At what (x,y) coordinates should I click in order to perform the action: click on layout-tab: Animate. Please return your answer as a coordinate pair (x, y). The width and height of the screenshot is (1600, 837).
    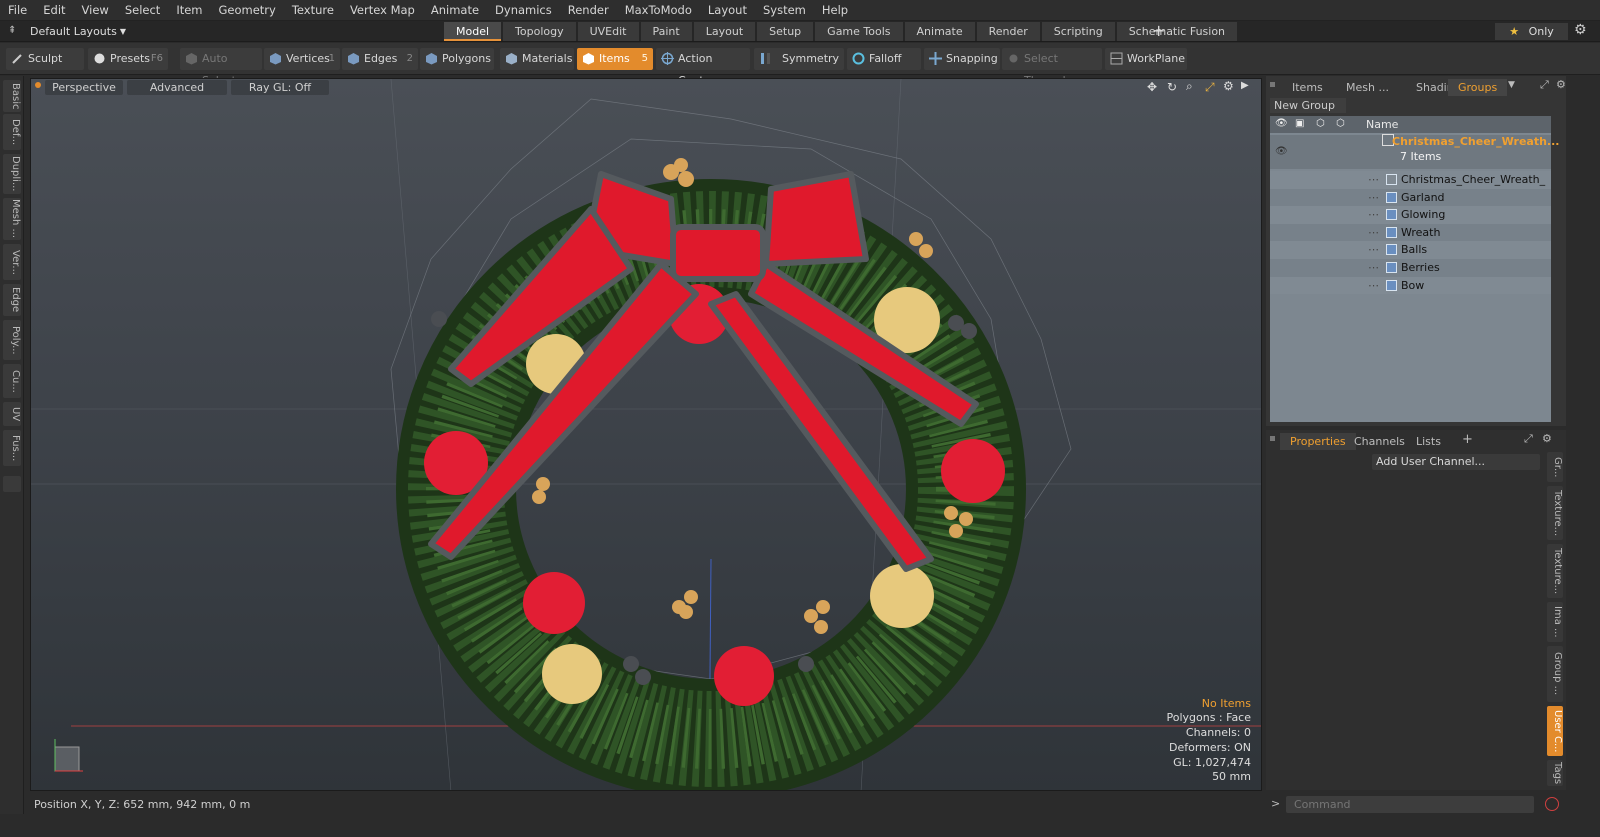
    Looking at the image, I should click on (939, 31).